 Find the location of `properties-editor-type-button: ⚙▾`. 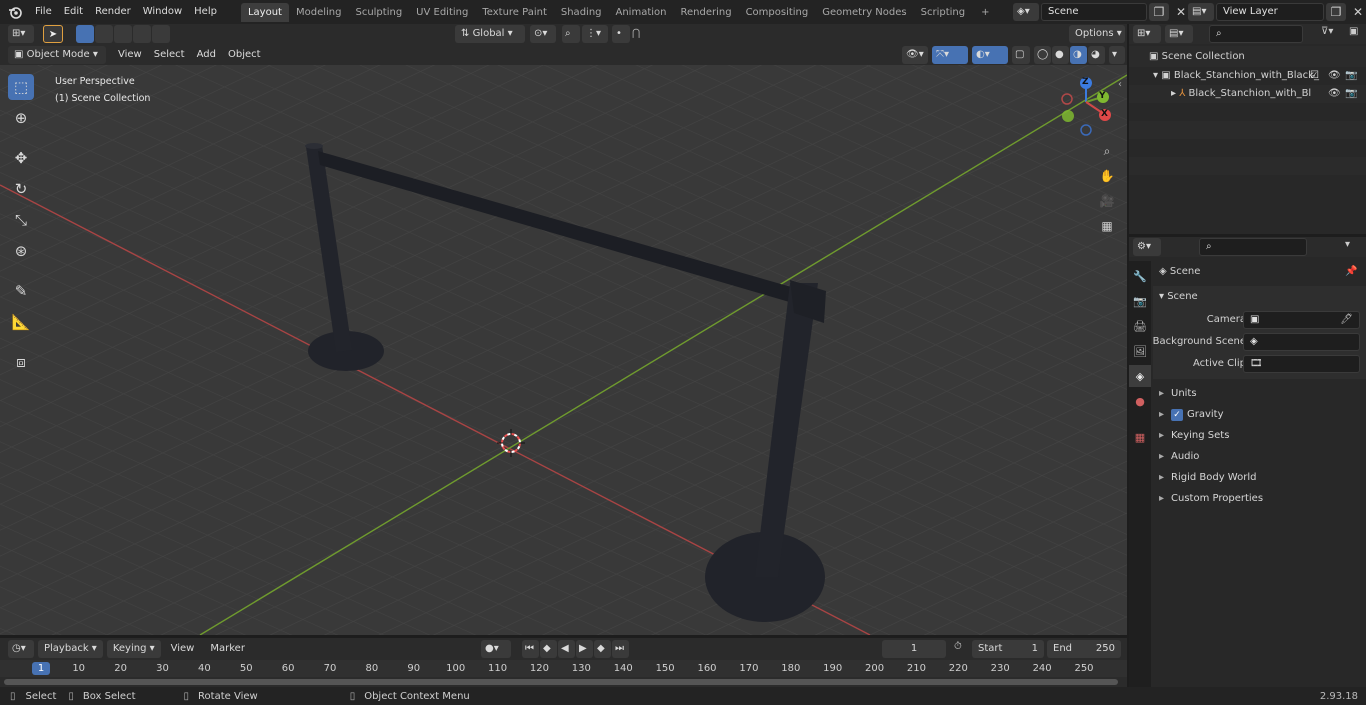

properties-editor-type-button: ⚙▾ is located at coordinates (1147, 247).